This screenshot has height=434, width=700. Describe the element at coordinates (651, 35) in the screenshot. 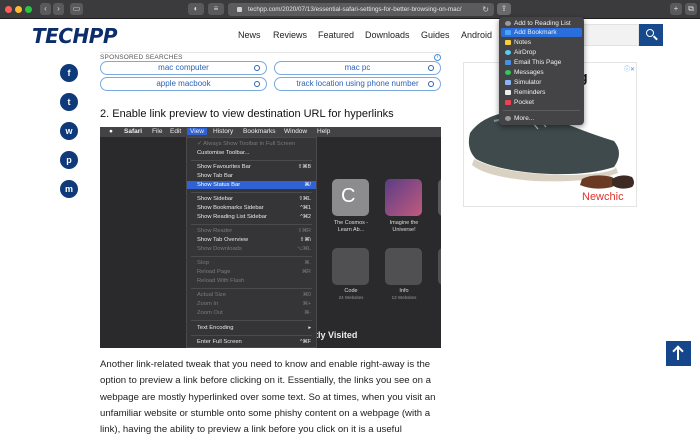

I see `search-button` at that location.